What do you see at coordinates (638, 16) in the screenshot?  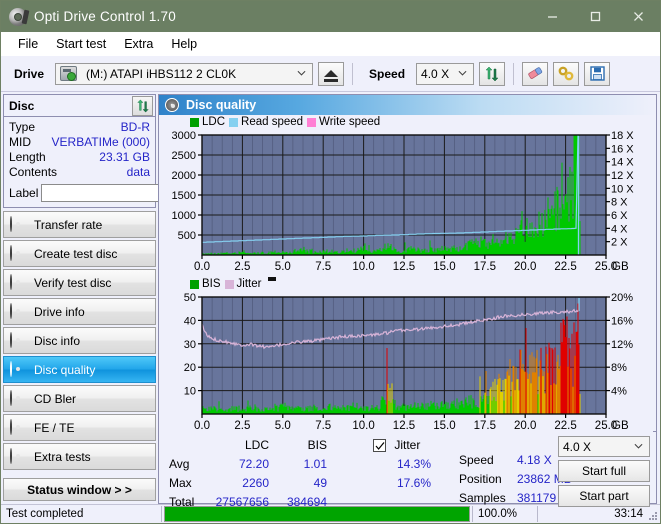 I see `close-icon` at bounding box center [638, 16].